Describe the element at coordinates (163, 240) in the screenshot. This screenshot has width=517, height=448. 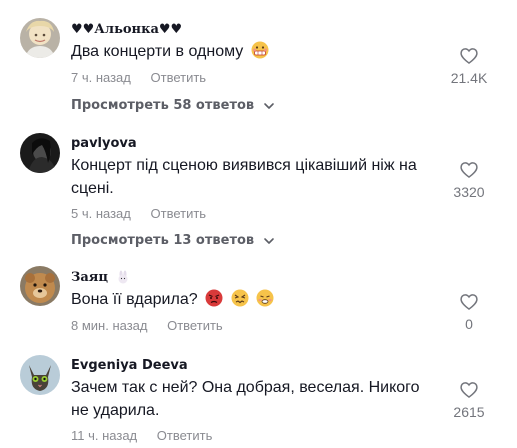
I see `view-replies-label: Просмотреть 13 ответов` at that location.